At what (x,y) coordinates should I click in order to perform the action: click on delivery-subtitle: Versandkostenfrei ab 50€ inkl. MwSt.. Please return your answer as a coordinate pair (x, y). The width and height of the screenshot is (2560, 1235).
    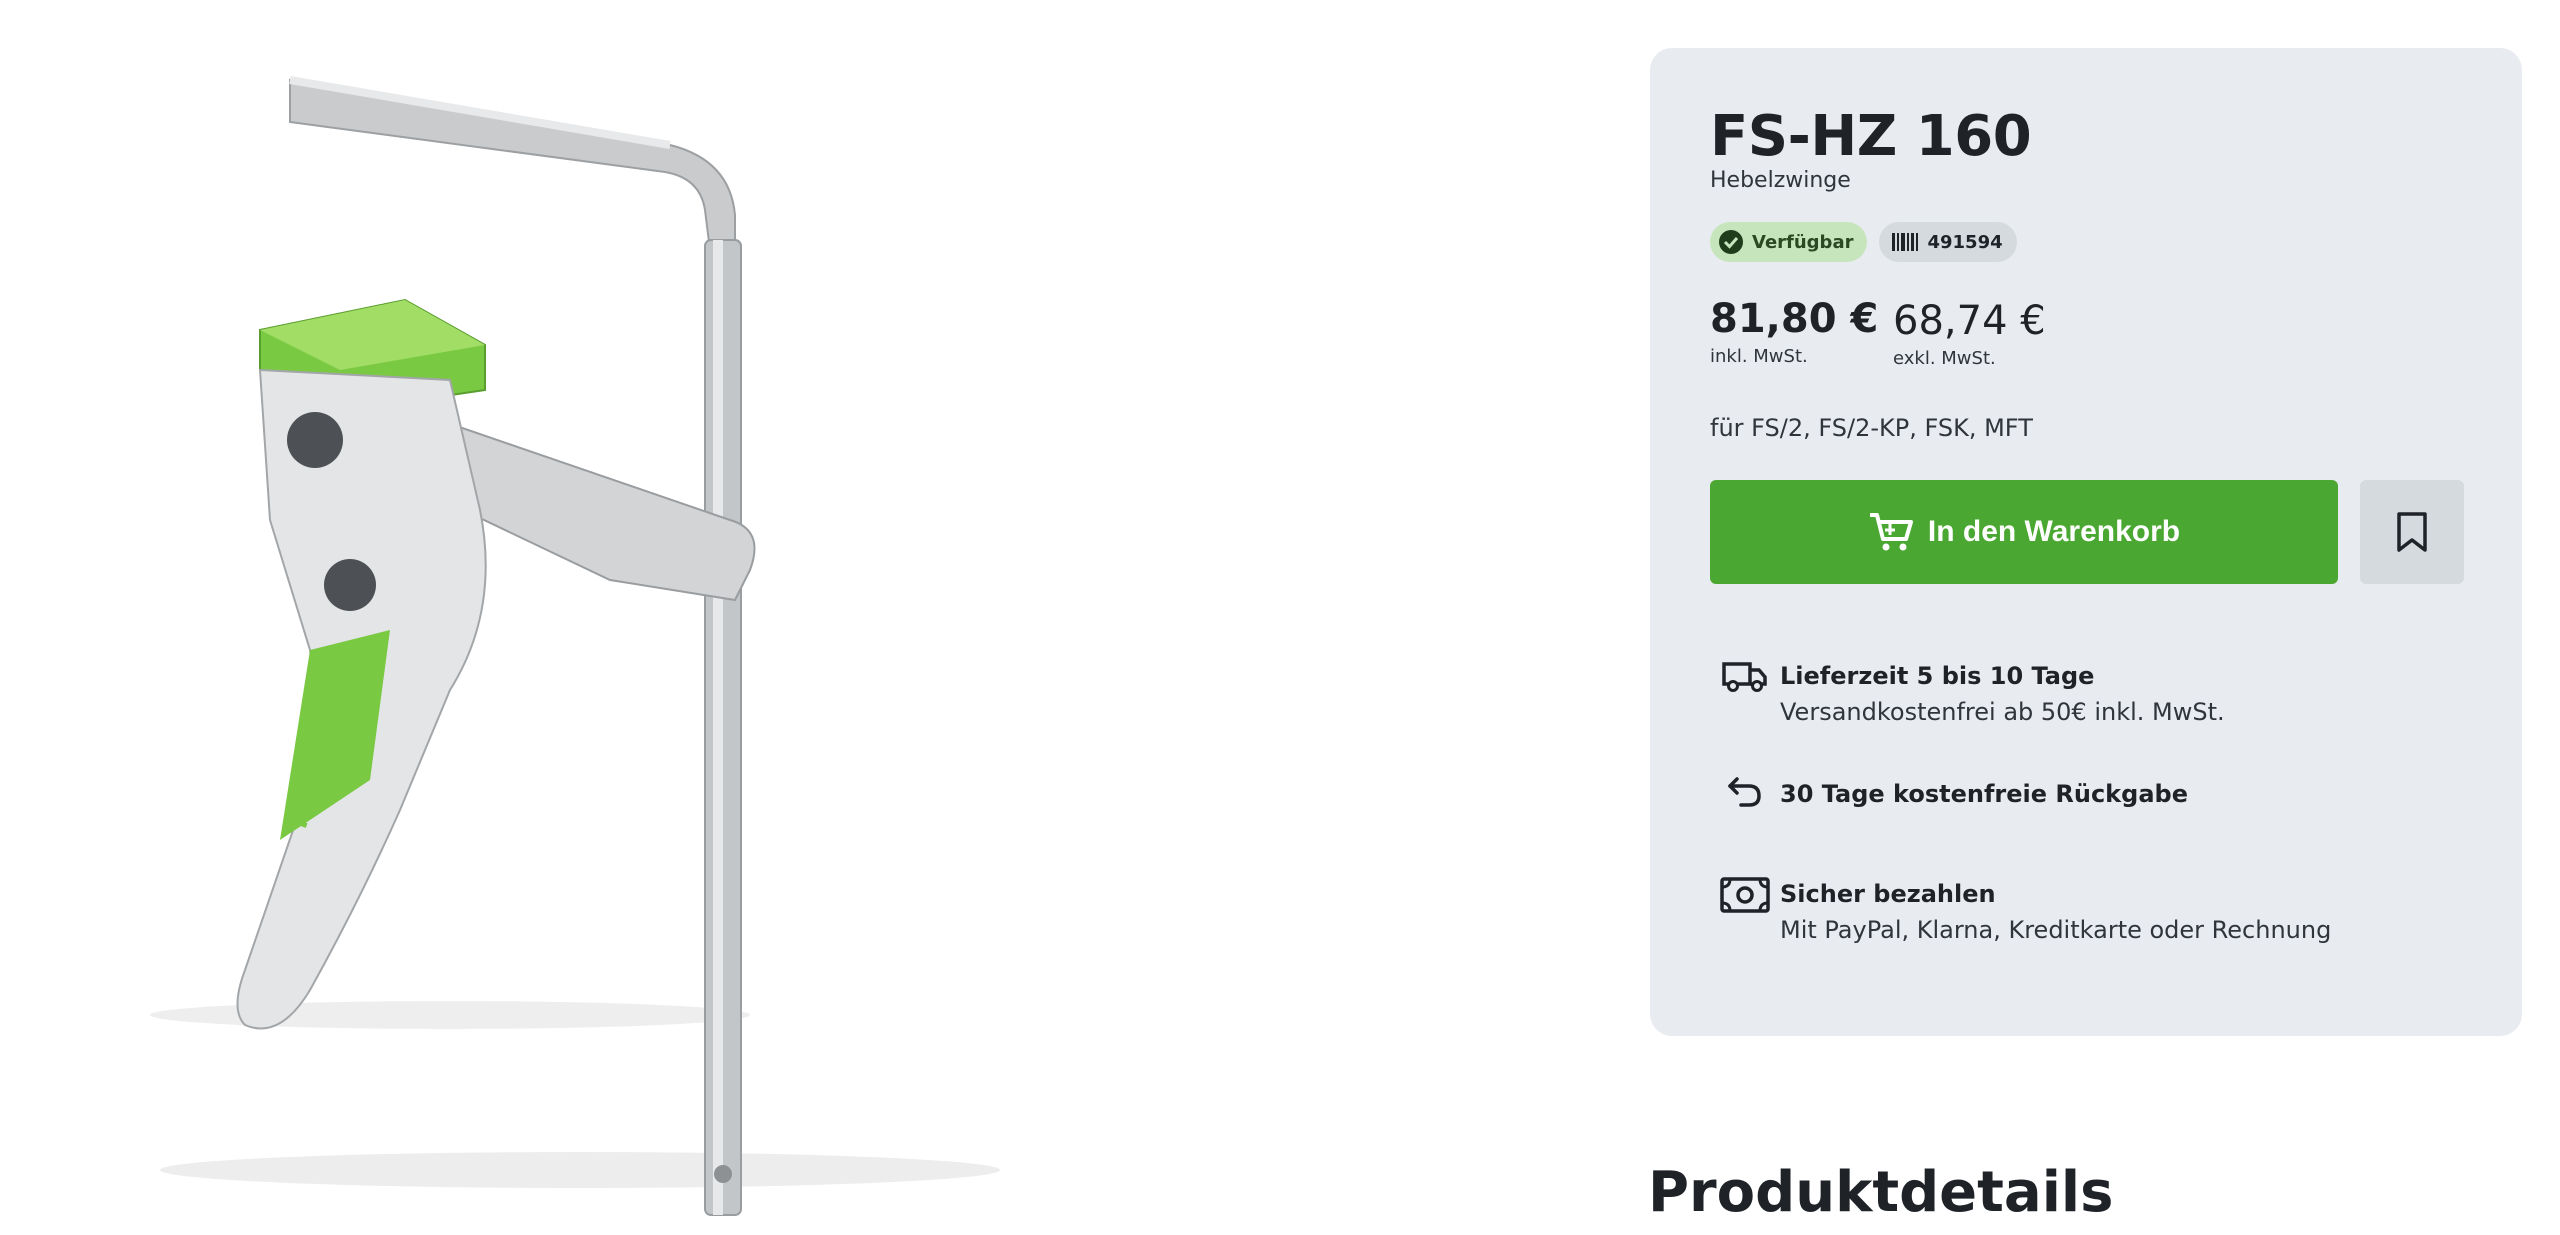
    Looking at the image, I should click on (2002, 712).